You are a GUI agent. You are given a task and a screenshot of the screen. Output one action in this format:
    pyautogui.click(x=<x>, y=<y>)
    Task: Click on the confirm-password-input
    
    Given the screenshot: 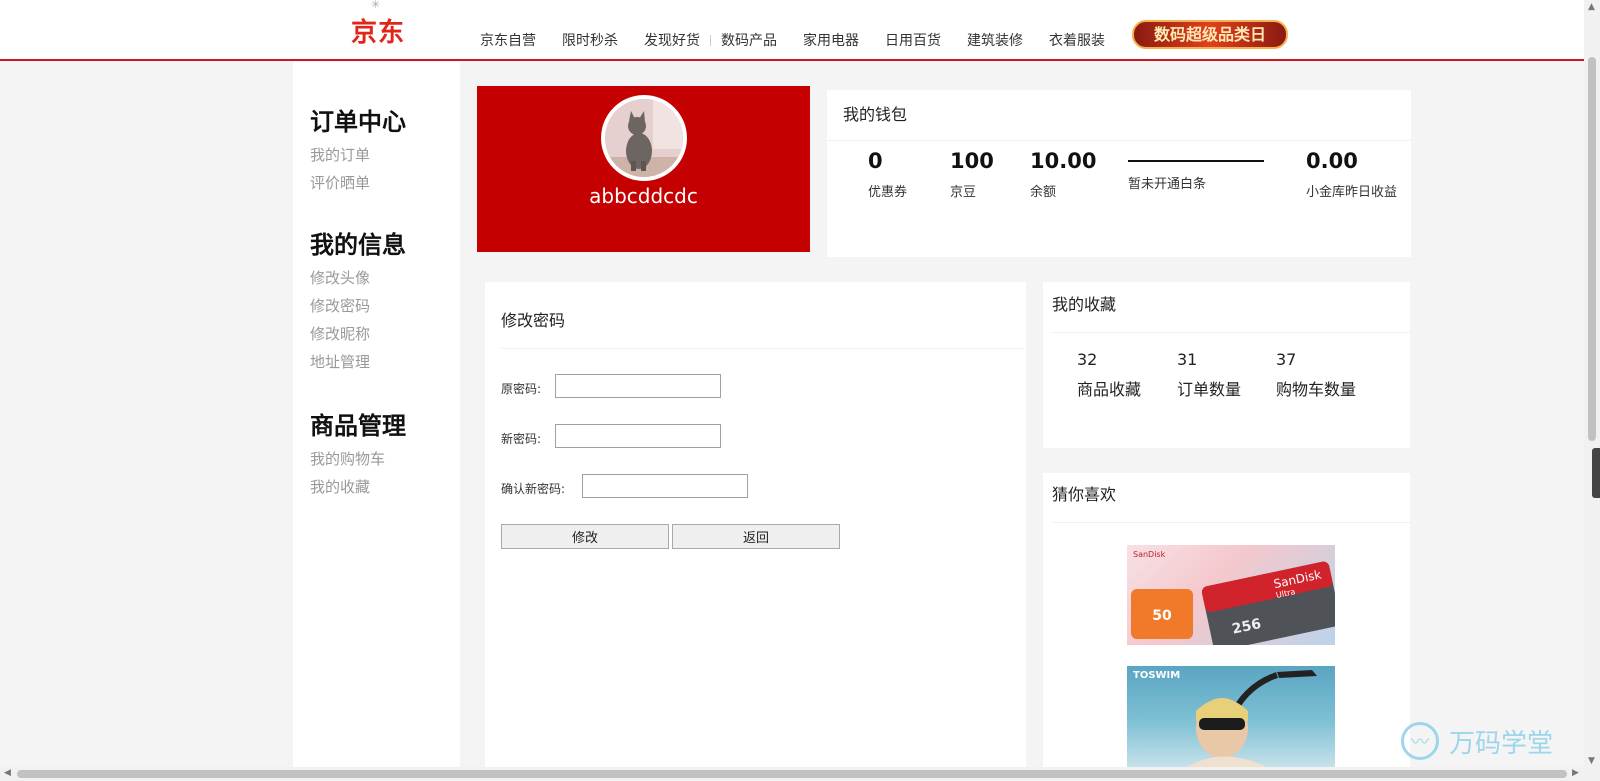 What is the action you would take?
    pyautogui.click(x=665, y=486)
    